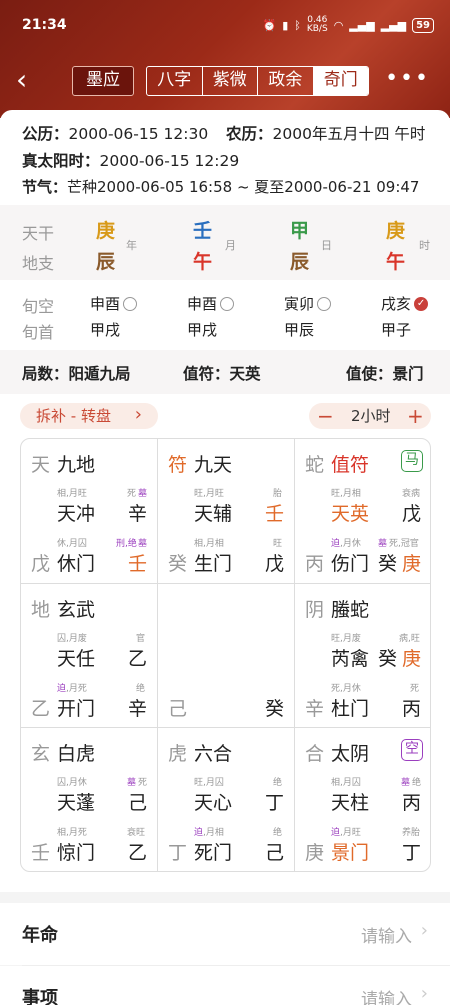 The height and width of the screenshot is (1005, 450). Describe the element at coordinates (114, 303) in the screenshot. I see `xunkong-option-1: 申酉` at that location.